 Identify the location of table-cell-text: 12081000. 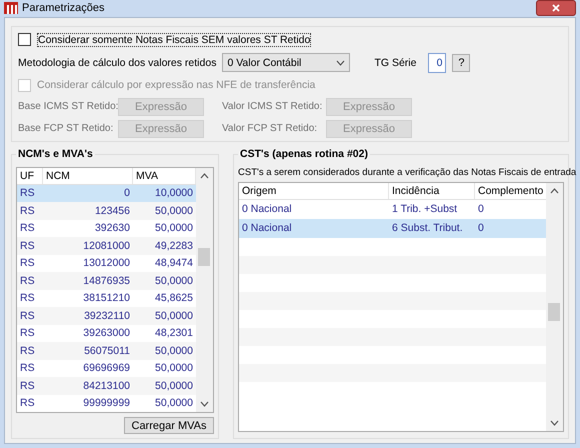
(106, 246).